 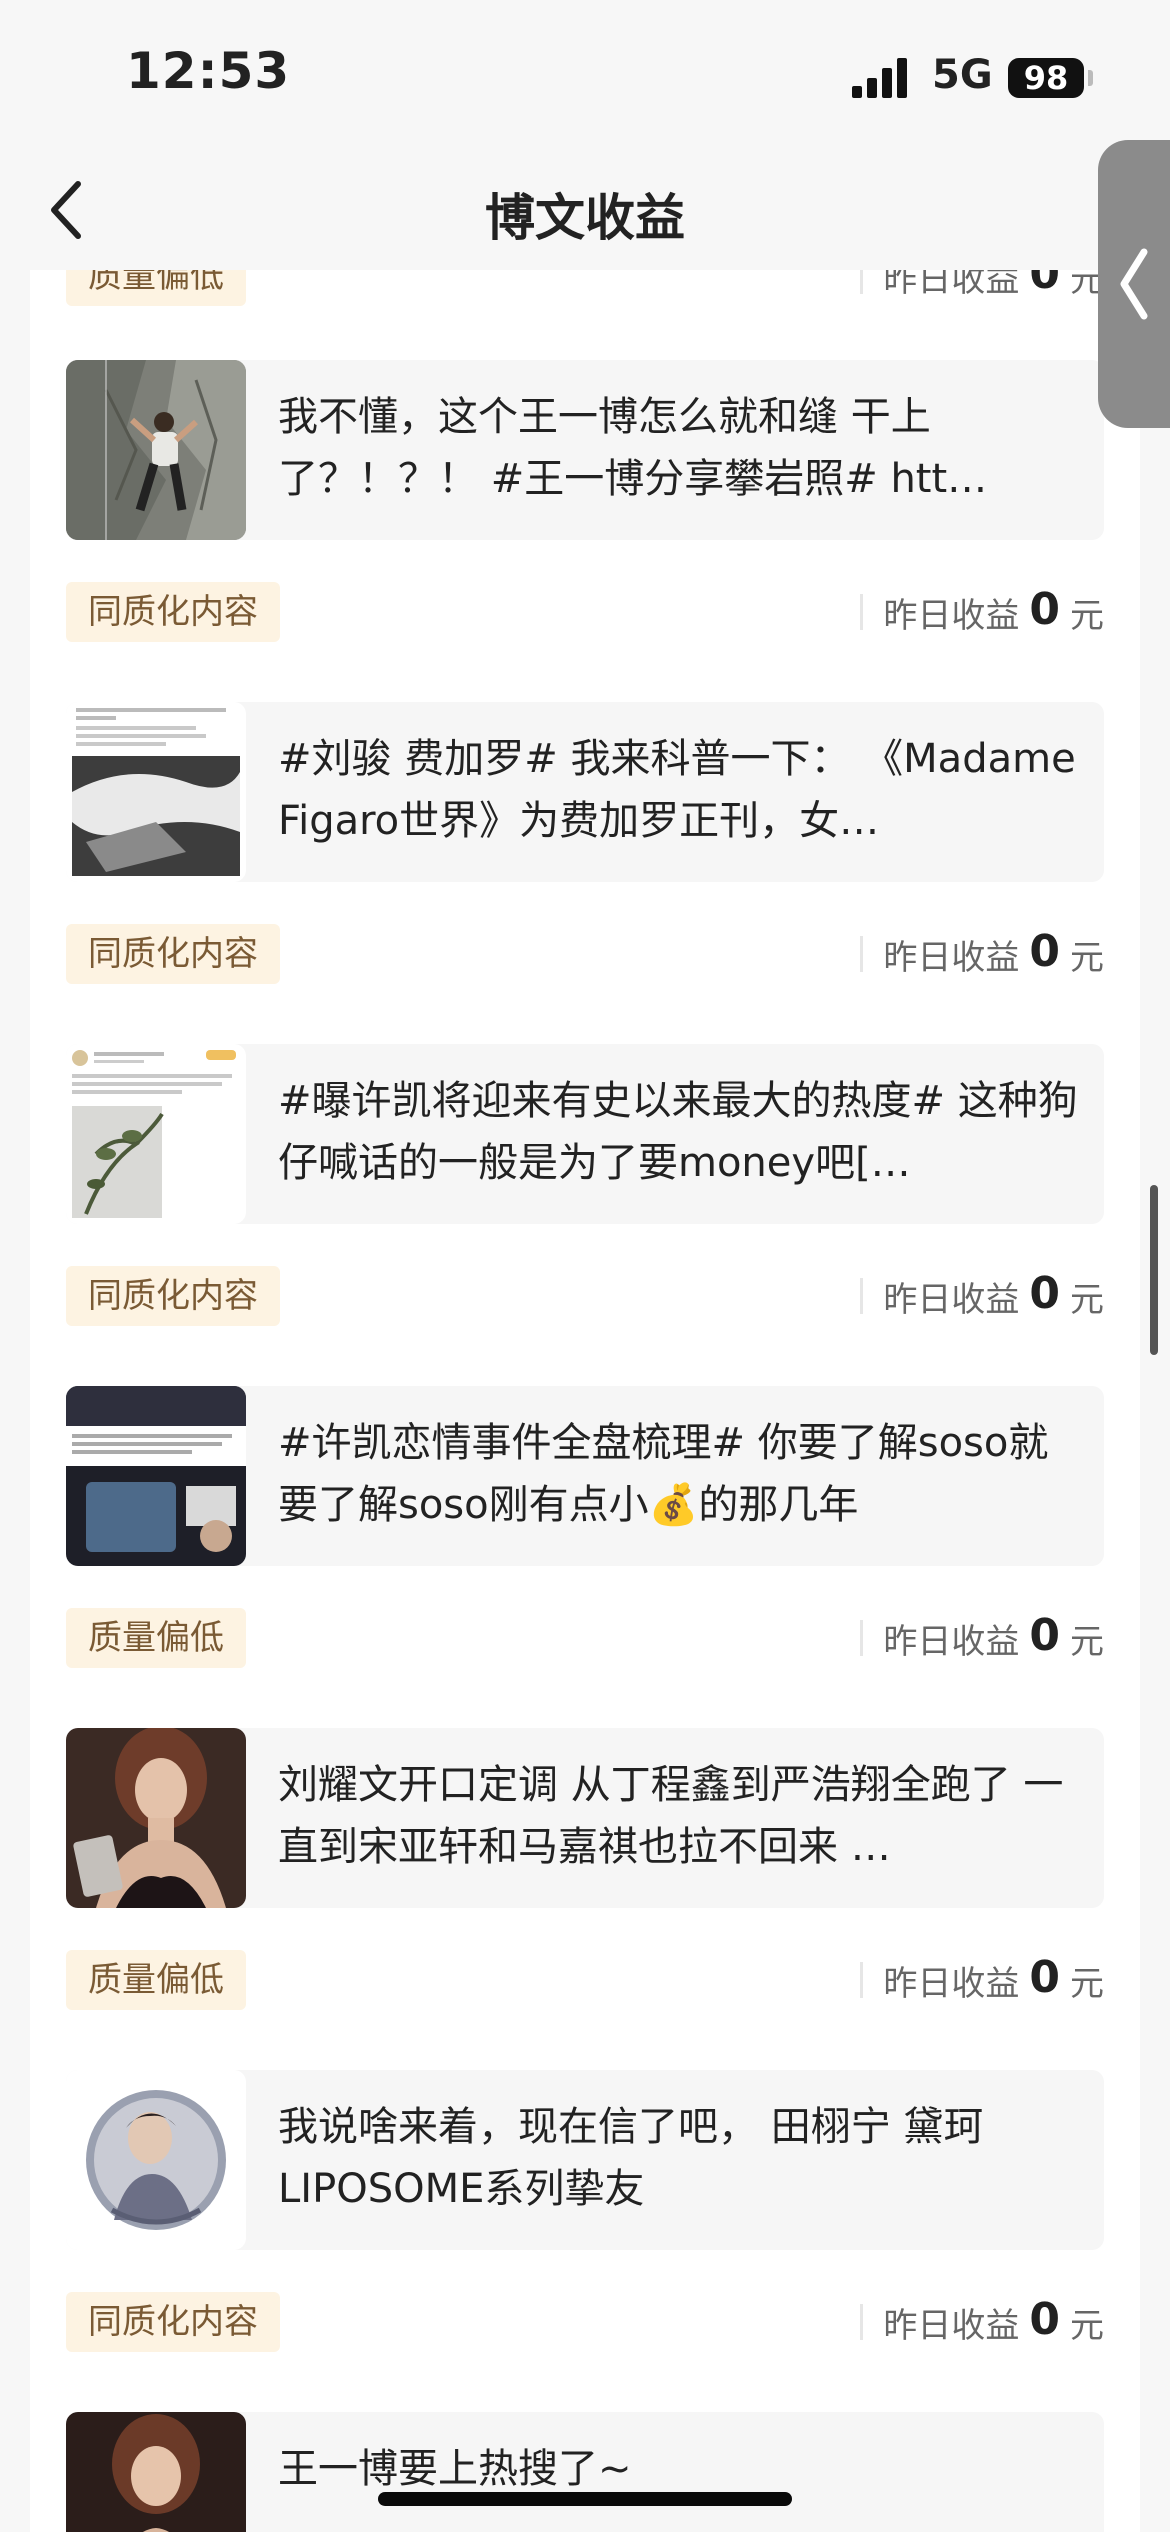 I want to click on status-bar: 12:53 5G 98, so click(x=585, y=75).